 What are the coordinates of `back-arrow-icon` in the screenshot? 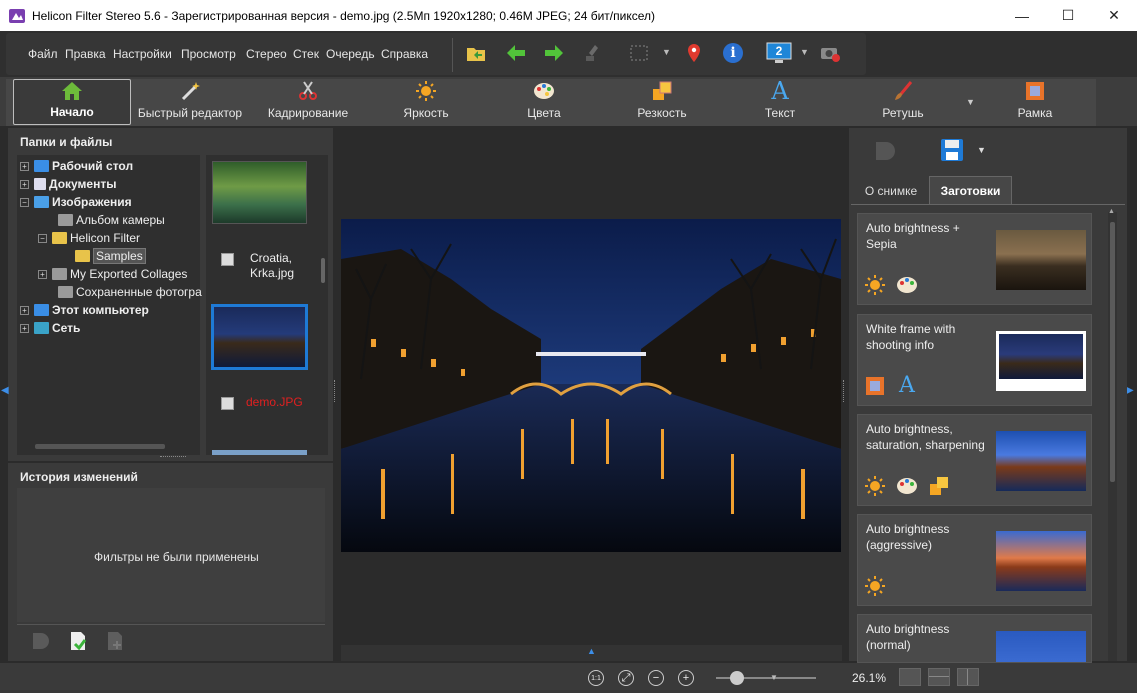 It's located at (516, 53).